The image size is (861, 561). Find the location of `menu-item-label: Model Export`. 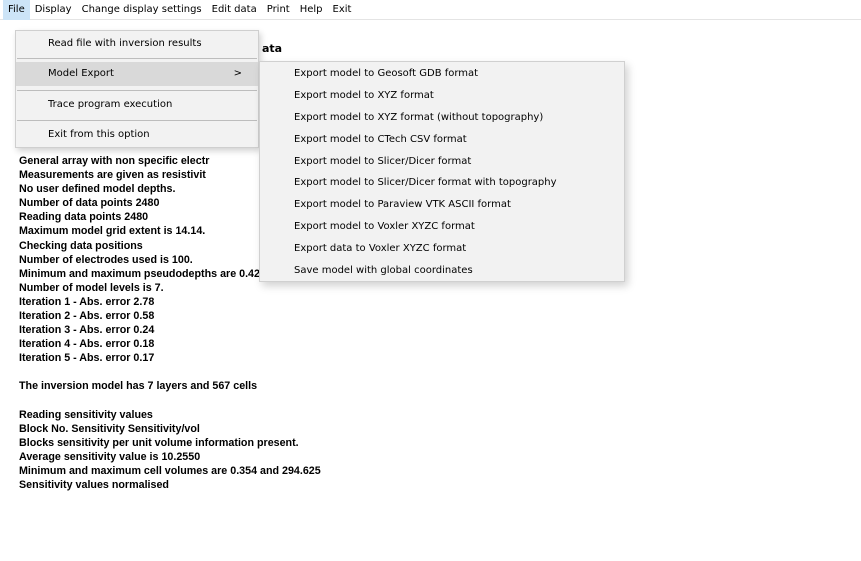

menu-item-label: Model Export is located at coordinates (81, 73).